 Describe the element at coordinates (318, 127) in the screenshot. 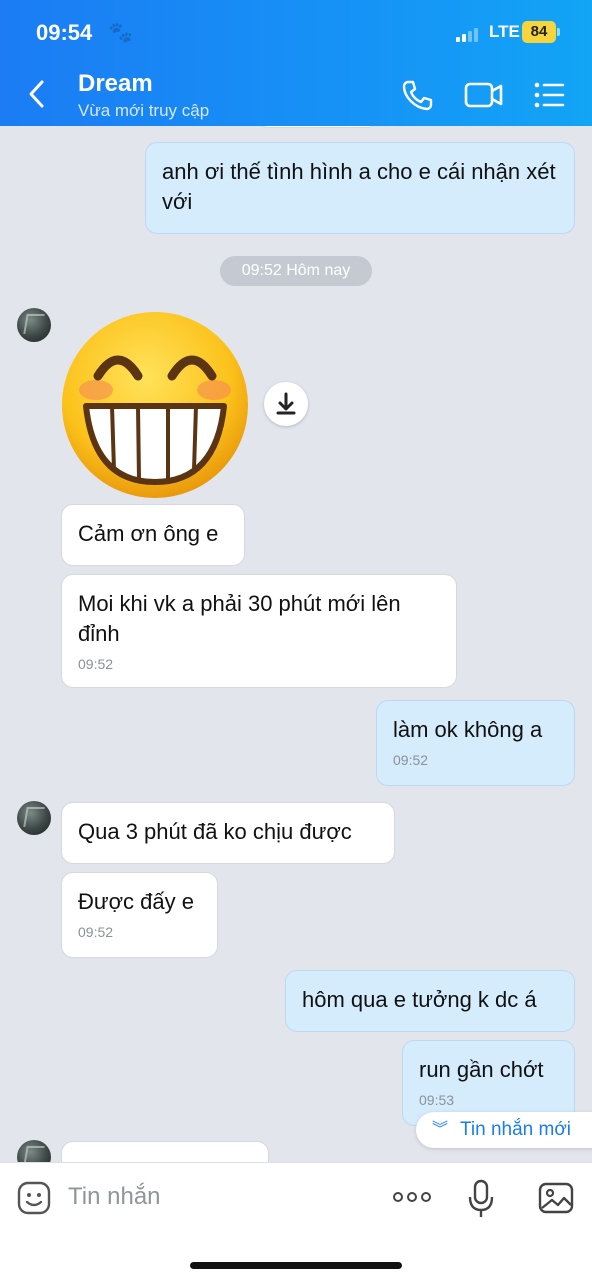

I see `previous-message-edge` at that location.